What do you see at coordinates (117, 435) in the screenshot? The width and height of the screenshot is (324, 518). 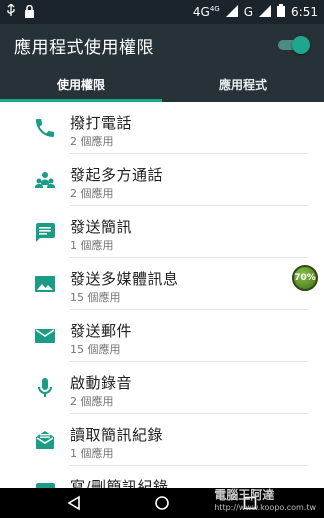 I see `permission-title: 讀取簡訊紀錄` at bounding box center [117, 435].